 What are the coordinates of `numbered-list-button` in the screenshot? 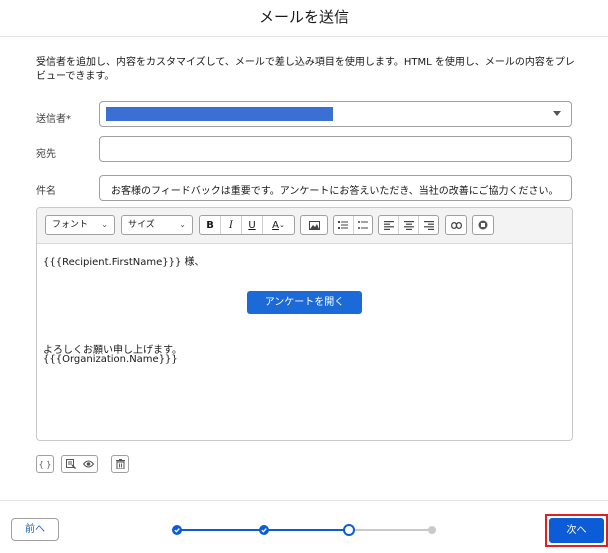 It's located at (344, 225).